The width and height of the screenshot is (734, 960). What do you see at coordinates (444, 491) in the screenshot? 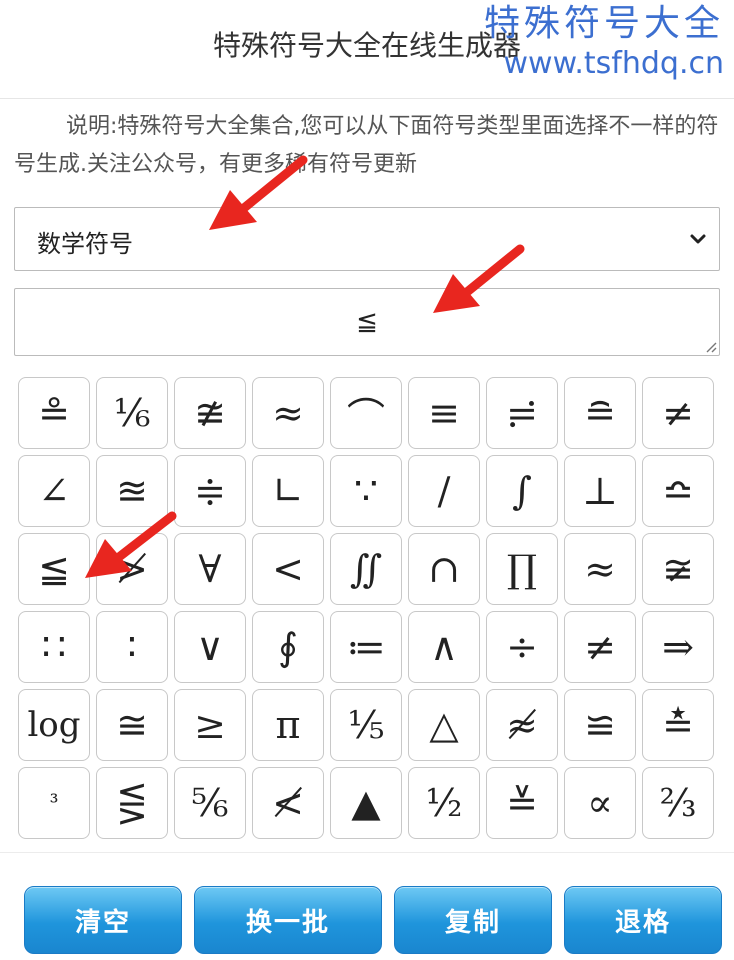
I see `symbol-button: ∕` at bounding box center [444, 491].